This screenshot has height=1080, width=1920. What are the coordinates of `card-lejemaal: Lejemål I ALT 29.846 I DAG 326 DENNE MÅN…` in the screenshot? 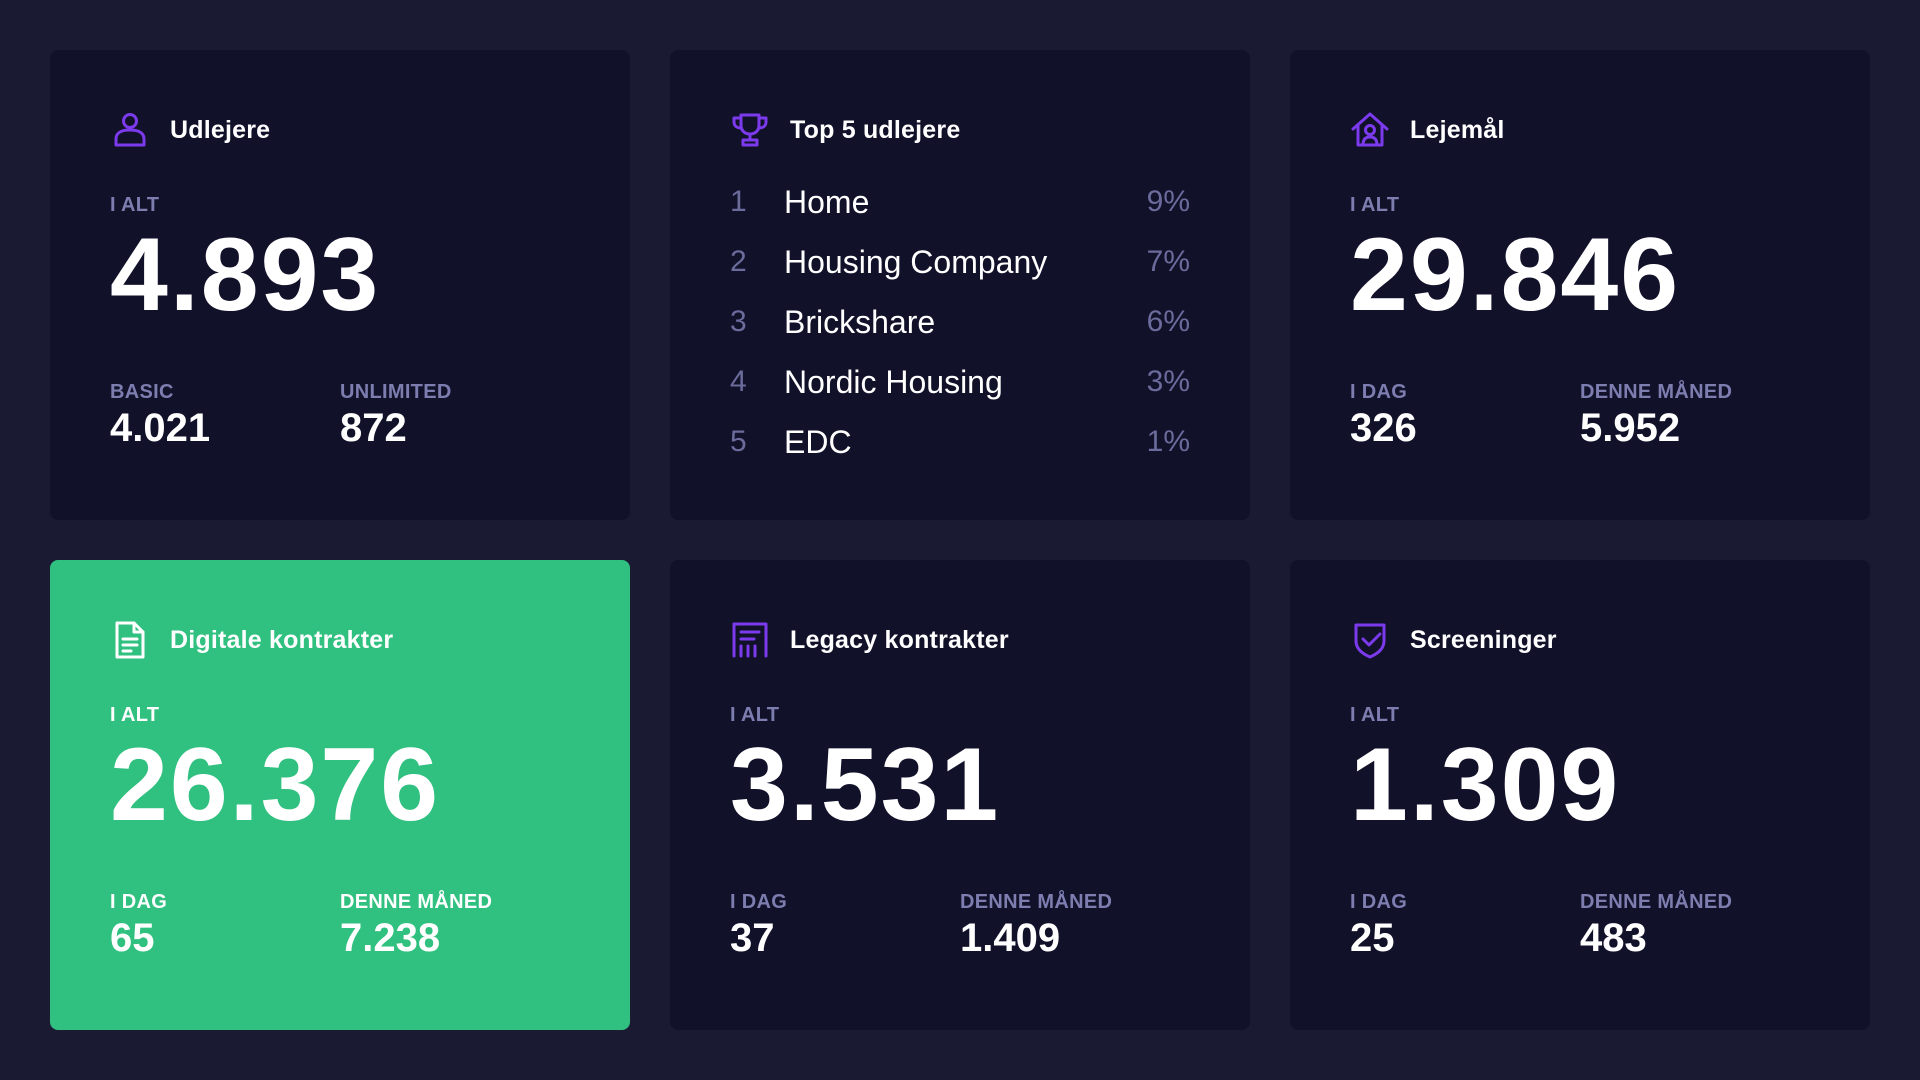 It's located at (1580, 285).